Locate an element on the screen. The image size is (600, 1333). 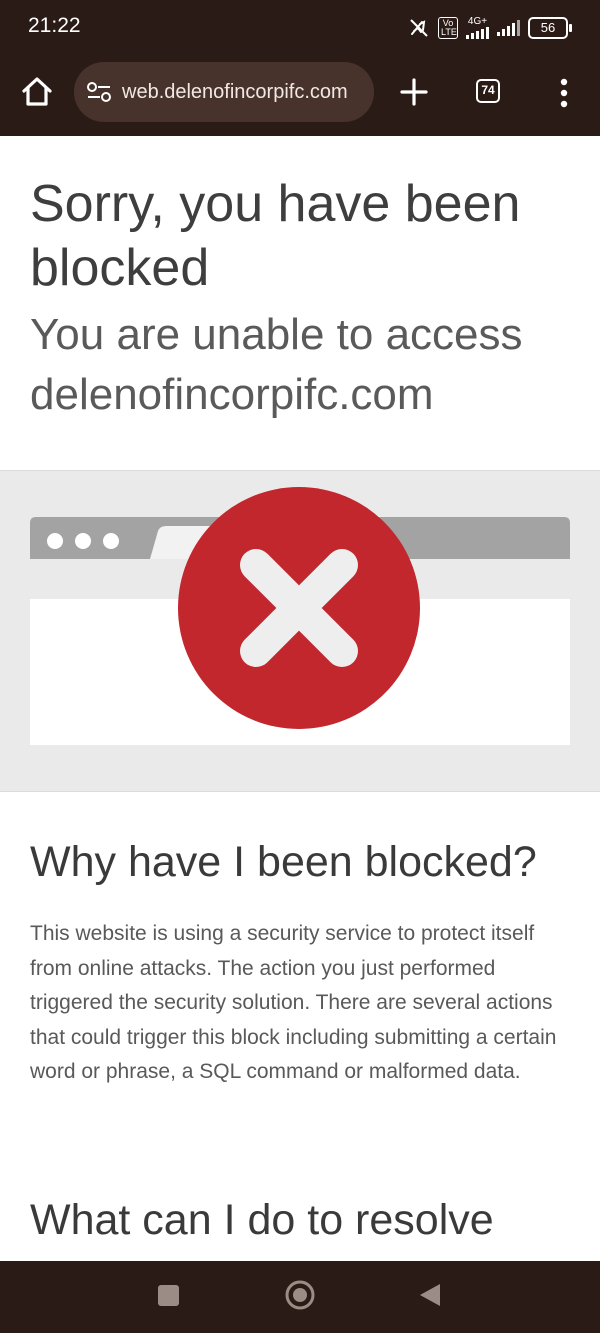
battery-icon: 56 is located at coordinates (550, 28).